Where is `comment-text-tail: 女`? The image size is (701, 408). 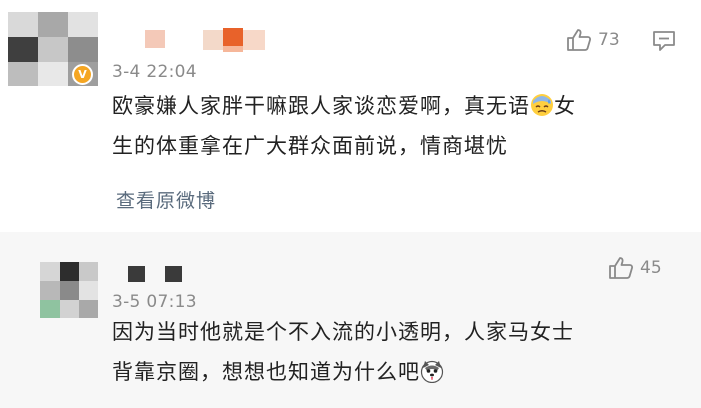
comment-text-tail: 女 is located at coordinates (565, 106).